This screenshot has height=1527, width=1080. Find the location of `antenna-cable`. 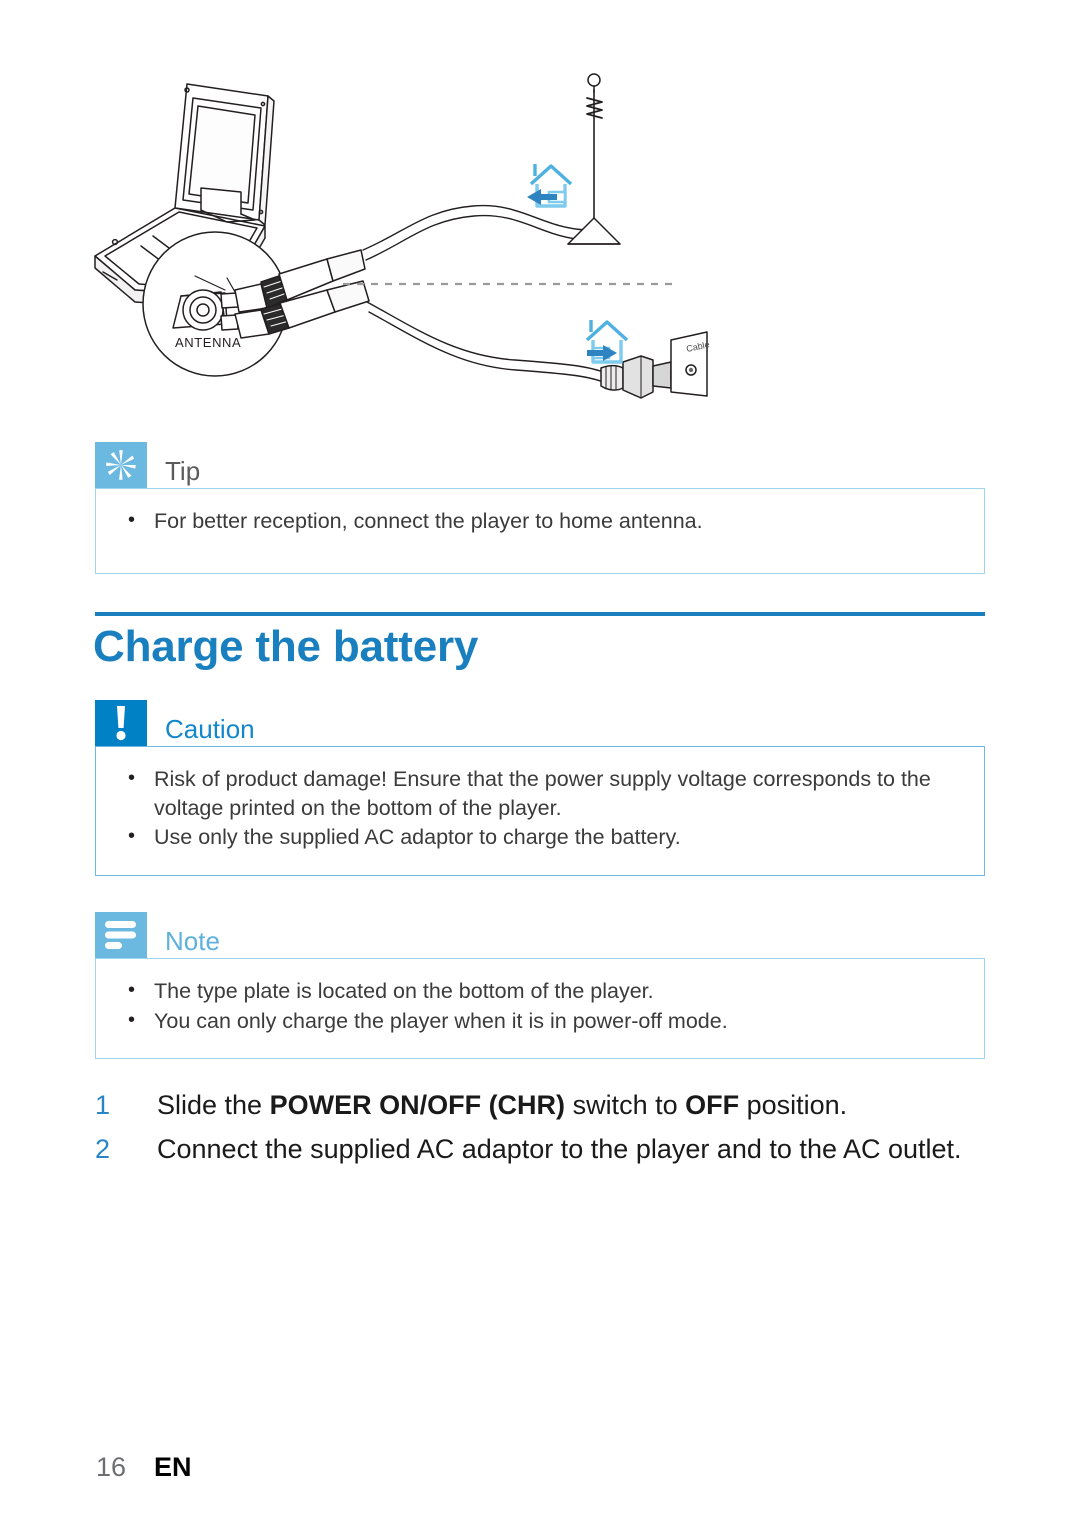

antenna-cable is located at coordinates (479, 232).